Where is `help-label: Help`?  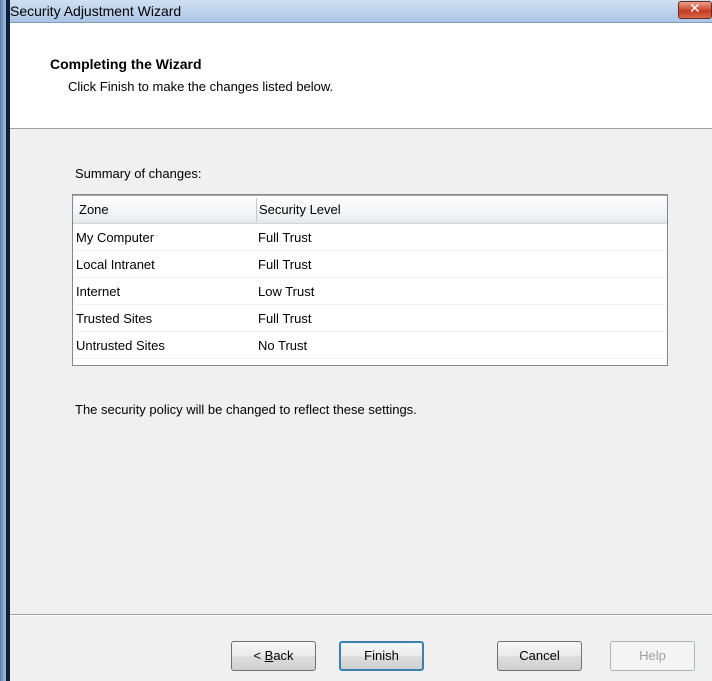
help-label: Help is located at coordinates (652, 655).